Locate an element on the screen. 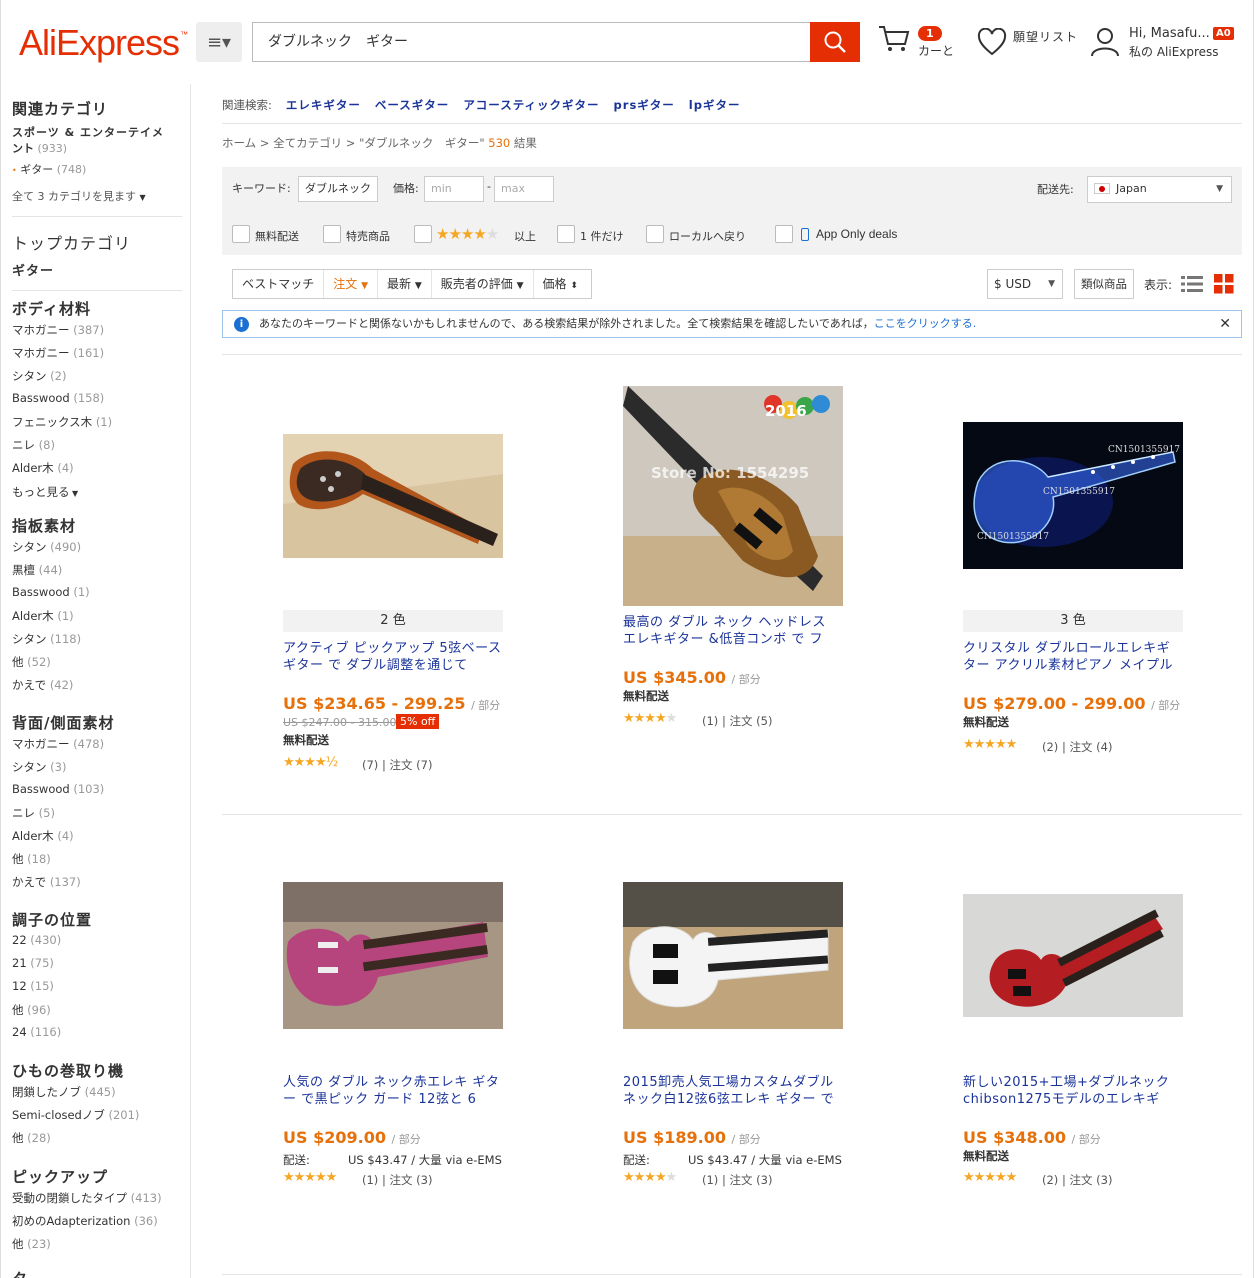 The height and width of the screenshot is (1278, 1254). local-return-checkbox is located at coordinates (655, 234).